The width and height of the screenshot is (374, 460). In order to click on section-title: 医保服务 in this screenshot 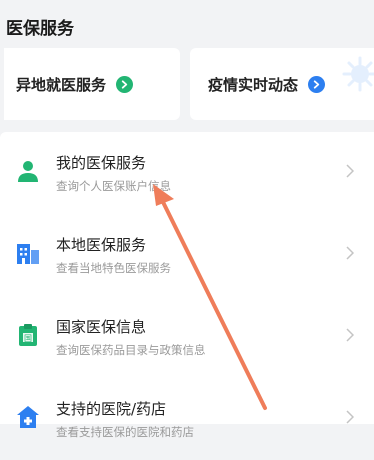, I will do `click(40, 29)`.